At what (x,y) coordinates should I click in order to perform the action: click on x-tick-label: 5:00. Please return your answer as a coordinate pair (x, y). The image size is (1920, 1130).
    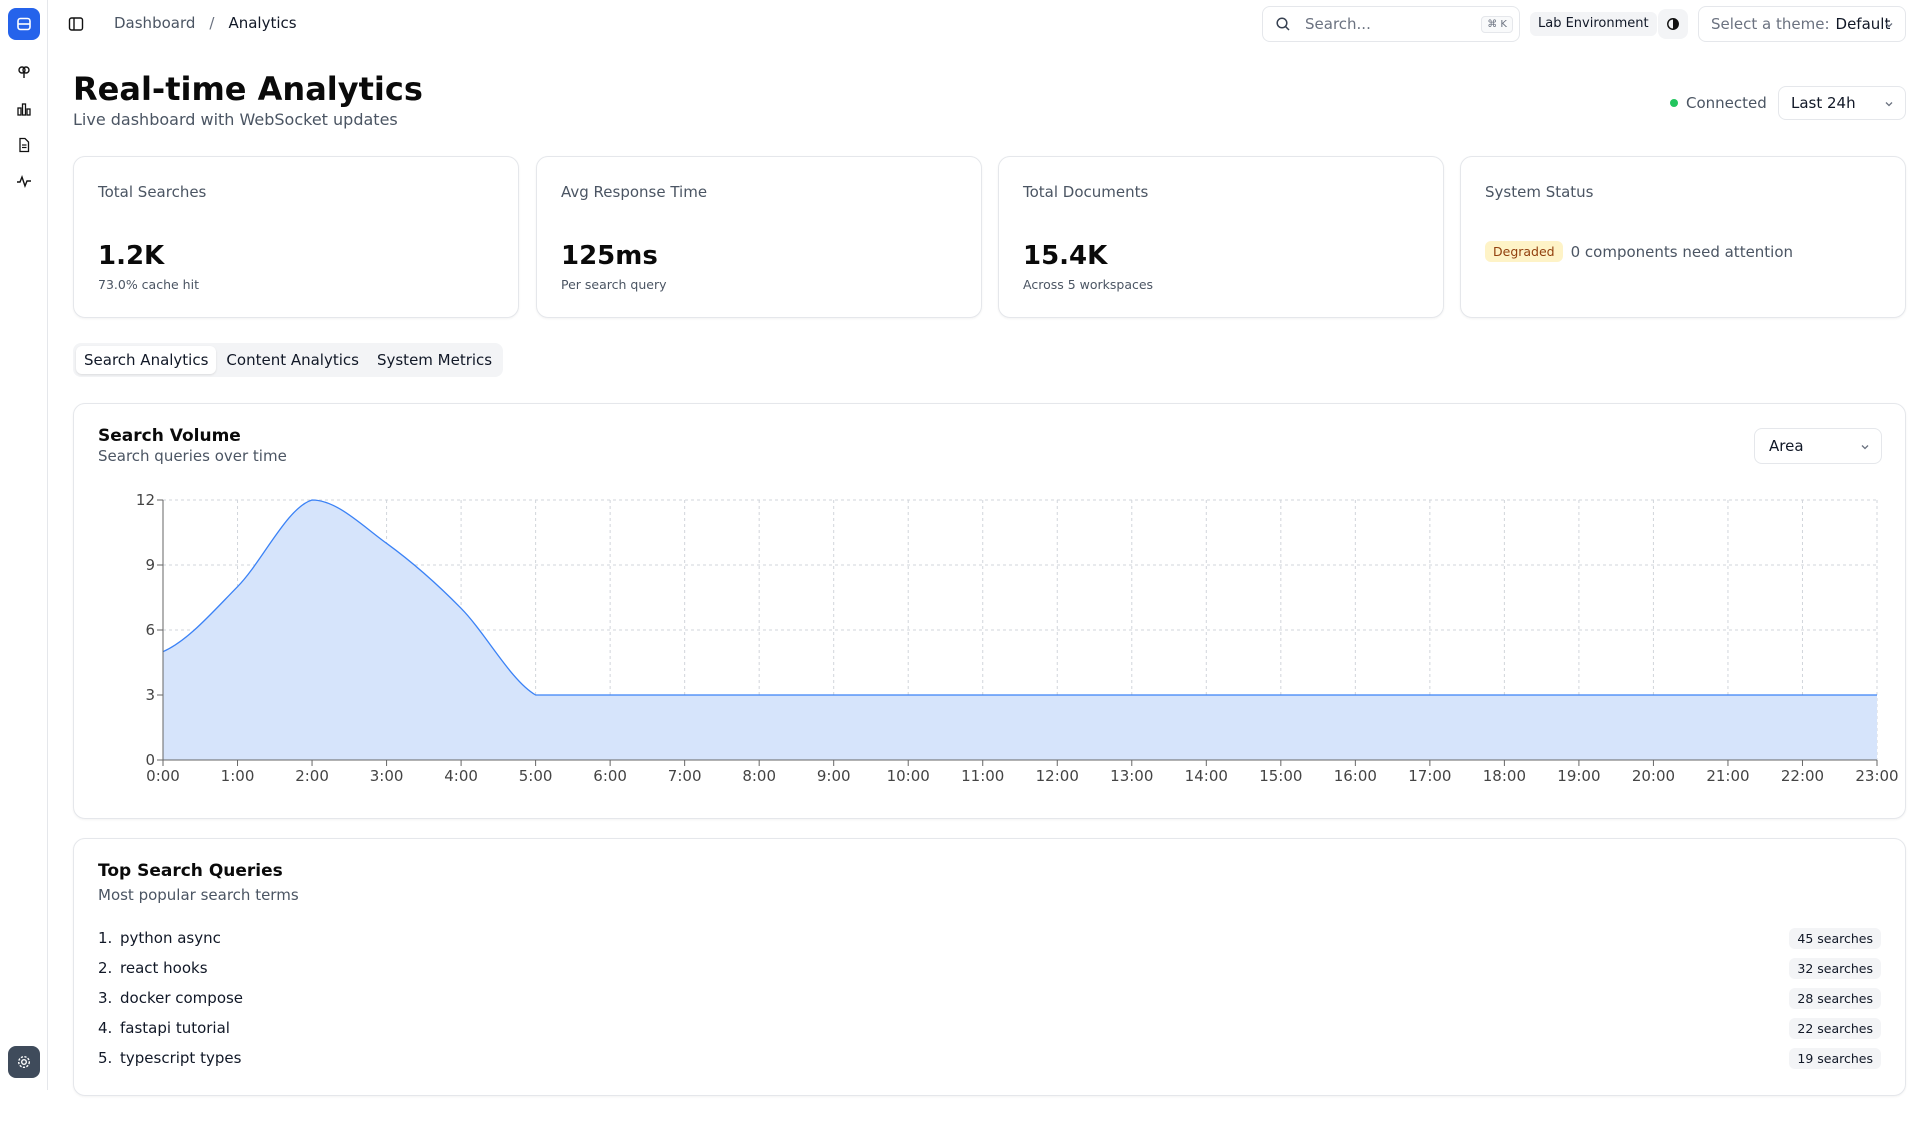
    Looking at the image, I should click on (536, 776).